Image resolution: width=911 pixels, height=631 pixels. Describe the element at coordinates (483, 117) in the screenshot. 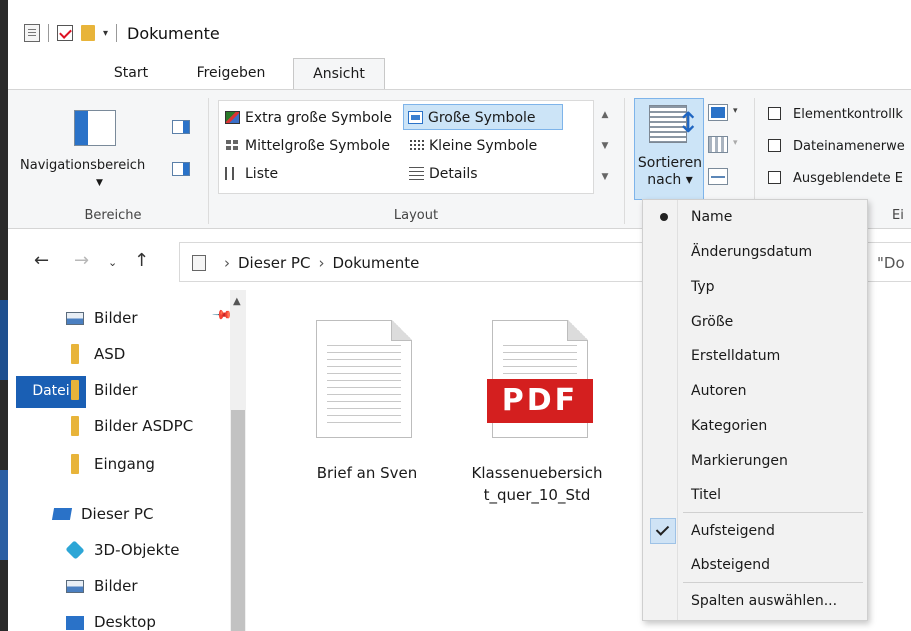

I see `layout-large-icons: Große Symbole` at that location.